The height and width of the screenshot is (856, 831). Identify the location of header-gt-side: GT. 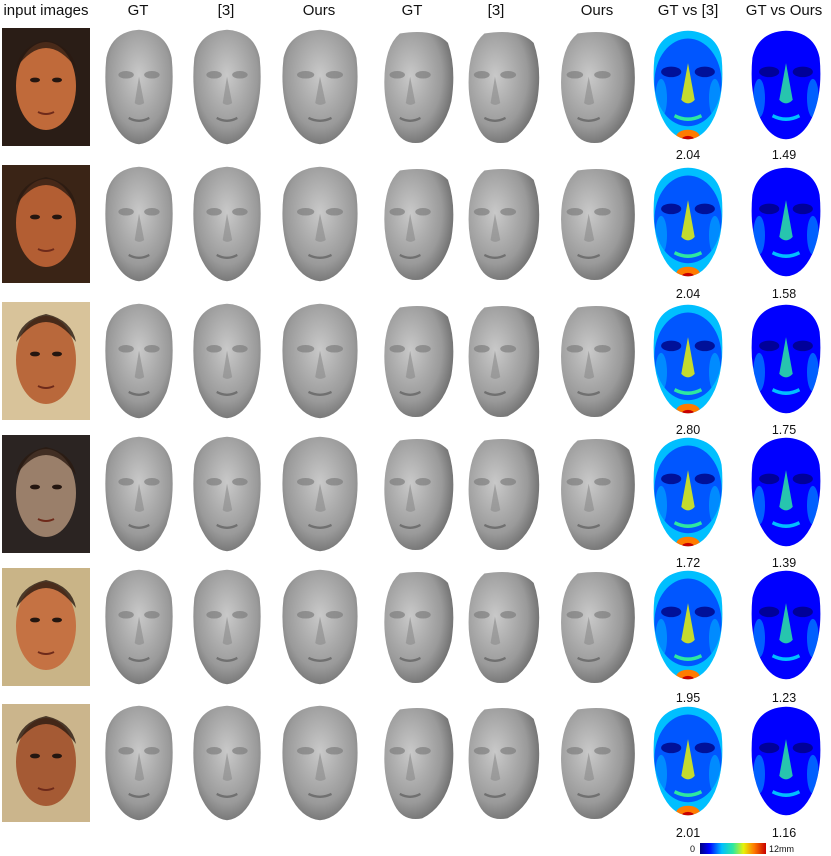
(412, 10).